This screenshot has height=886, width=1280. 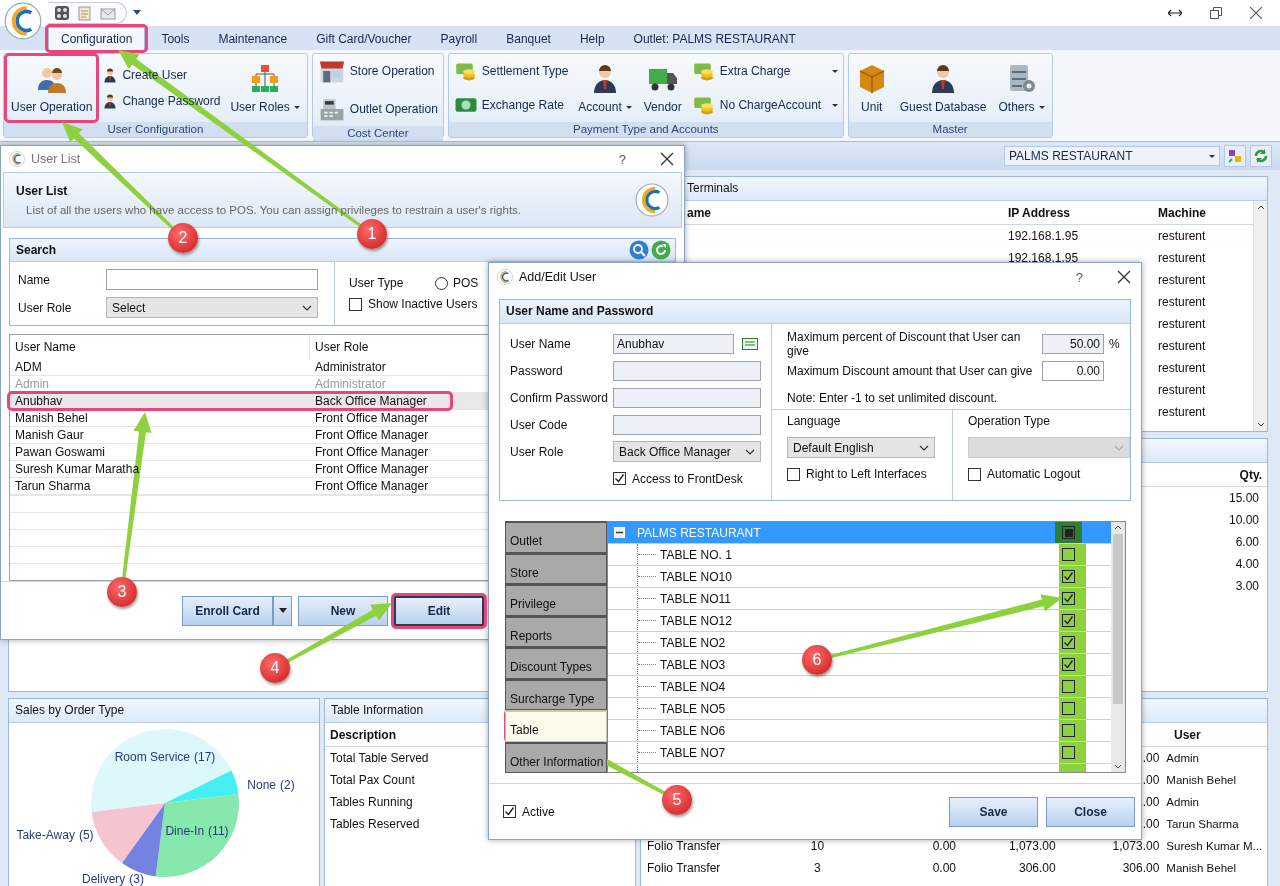 What do you see at coordinates (950, 129) in the screenshot?
I see `group-label: Master` at bounding box center [950, 129].